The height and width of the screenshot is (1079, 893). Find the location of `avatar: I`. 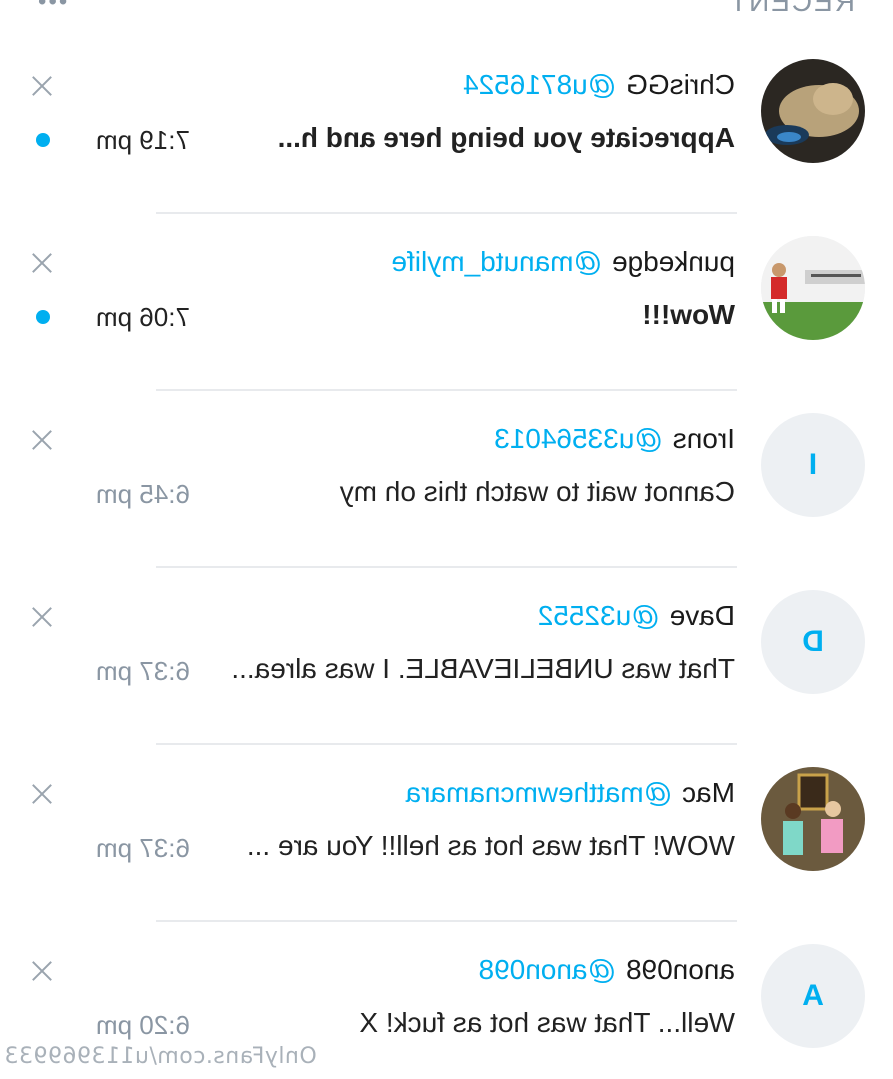

avatar: I is located at coordinates (813, 465).